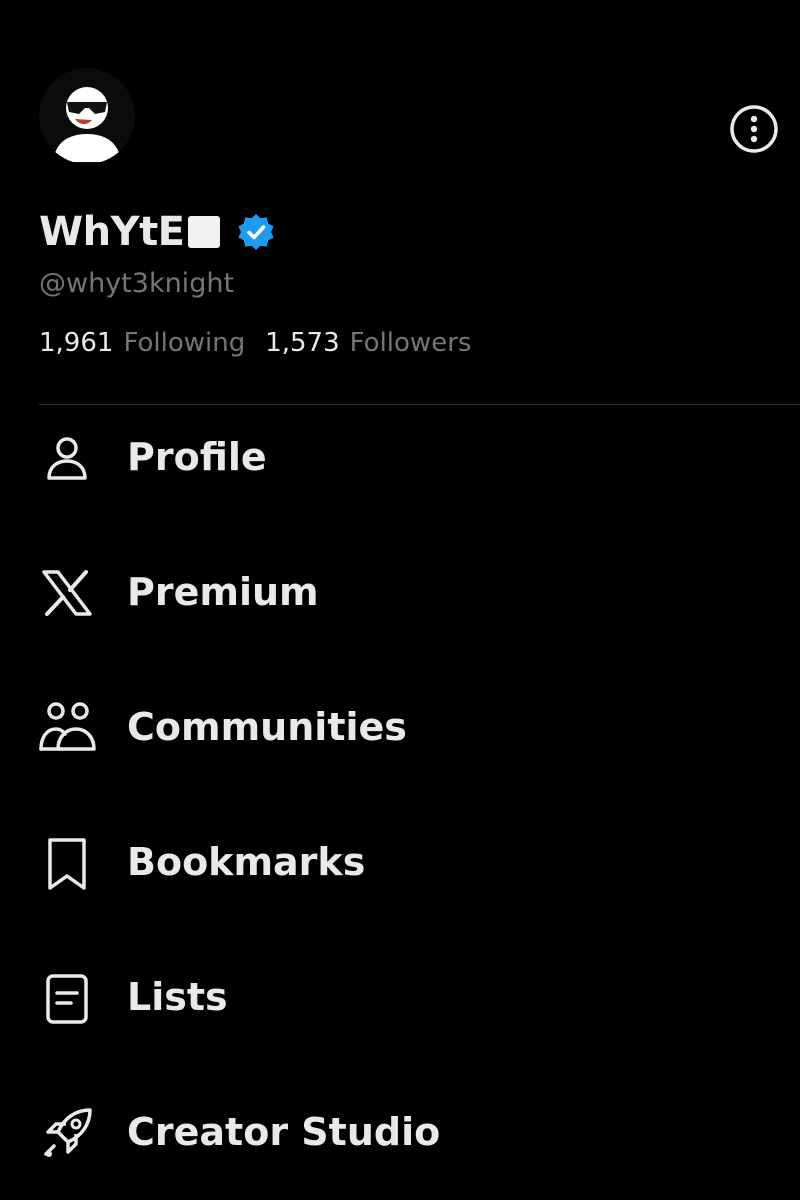 This screenshot has height=1200, width=800. I want to click on menu-item-creator-studio: Creator Studio, so click(400, 1130).